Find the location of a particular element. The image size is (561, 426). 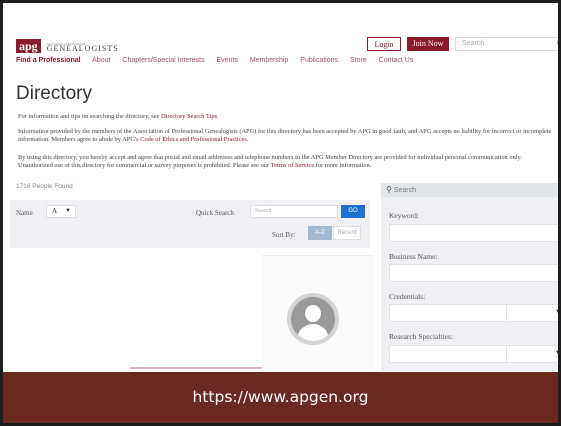

nav-chapters: Chapters/Special Interests is located at coordinates (163, 60).